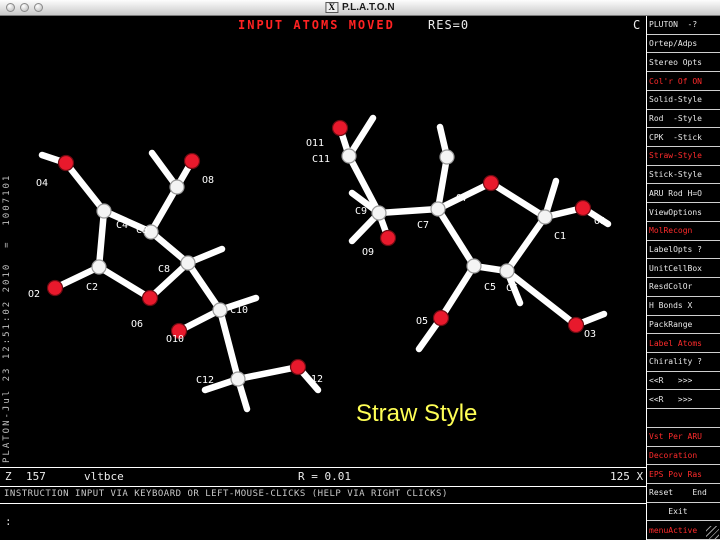 The image size is (720, 540). I want to click on menu-item-resdcolor: ResdColOr, so click(683, 287).